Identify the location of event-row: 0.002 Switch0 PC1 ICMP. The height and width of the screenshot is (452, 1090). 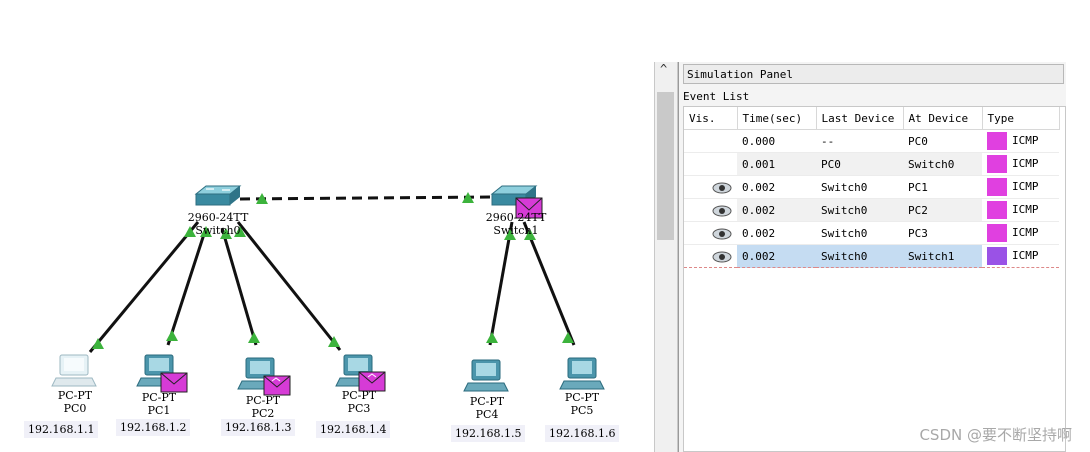
(871, 187).